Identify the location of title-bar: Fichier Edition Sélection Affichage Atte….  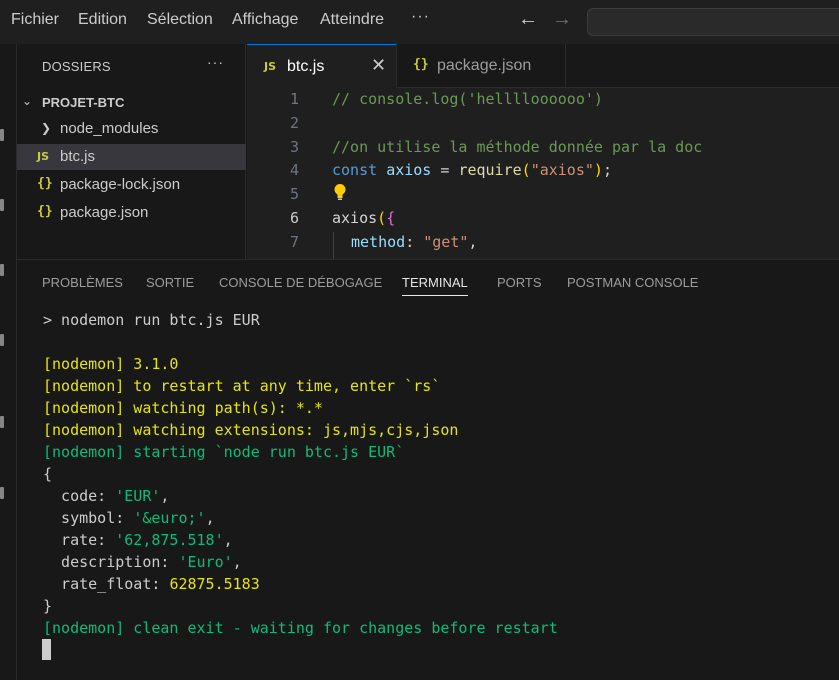
(419, 22).